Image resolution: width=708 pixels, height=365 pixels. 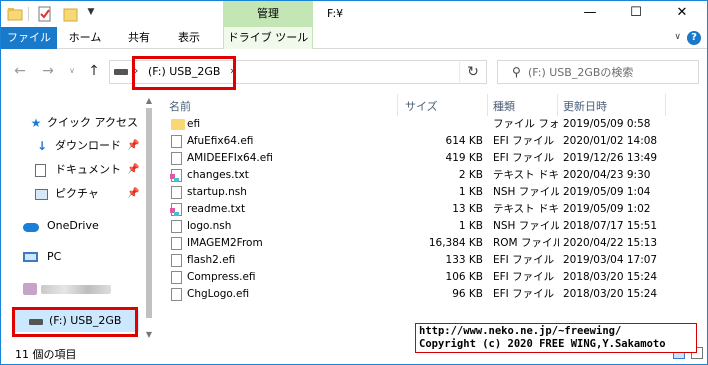 I want to click on tab-home: ホーム, so click(x=85, y=38).